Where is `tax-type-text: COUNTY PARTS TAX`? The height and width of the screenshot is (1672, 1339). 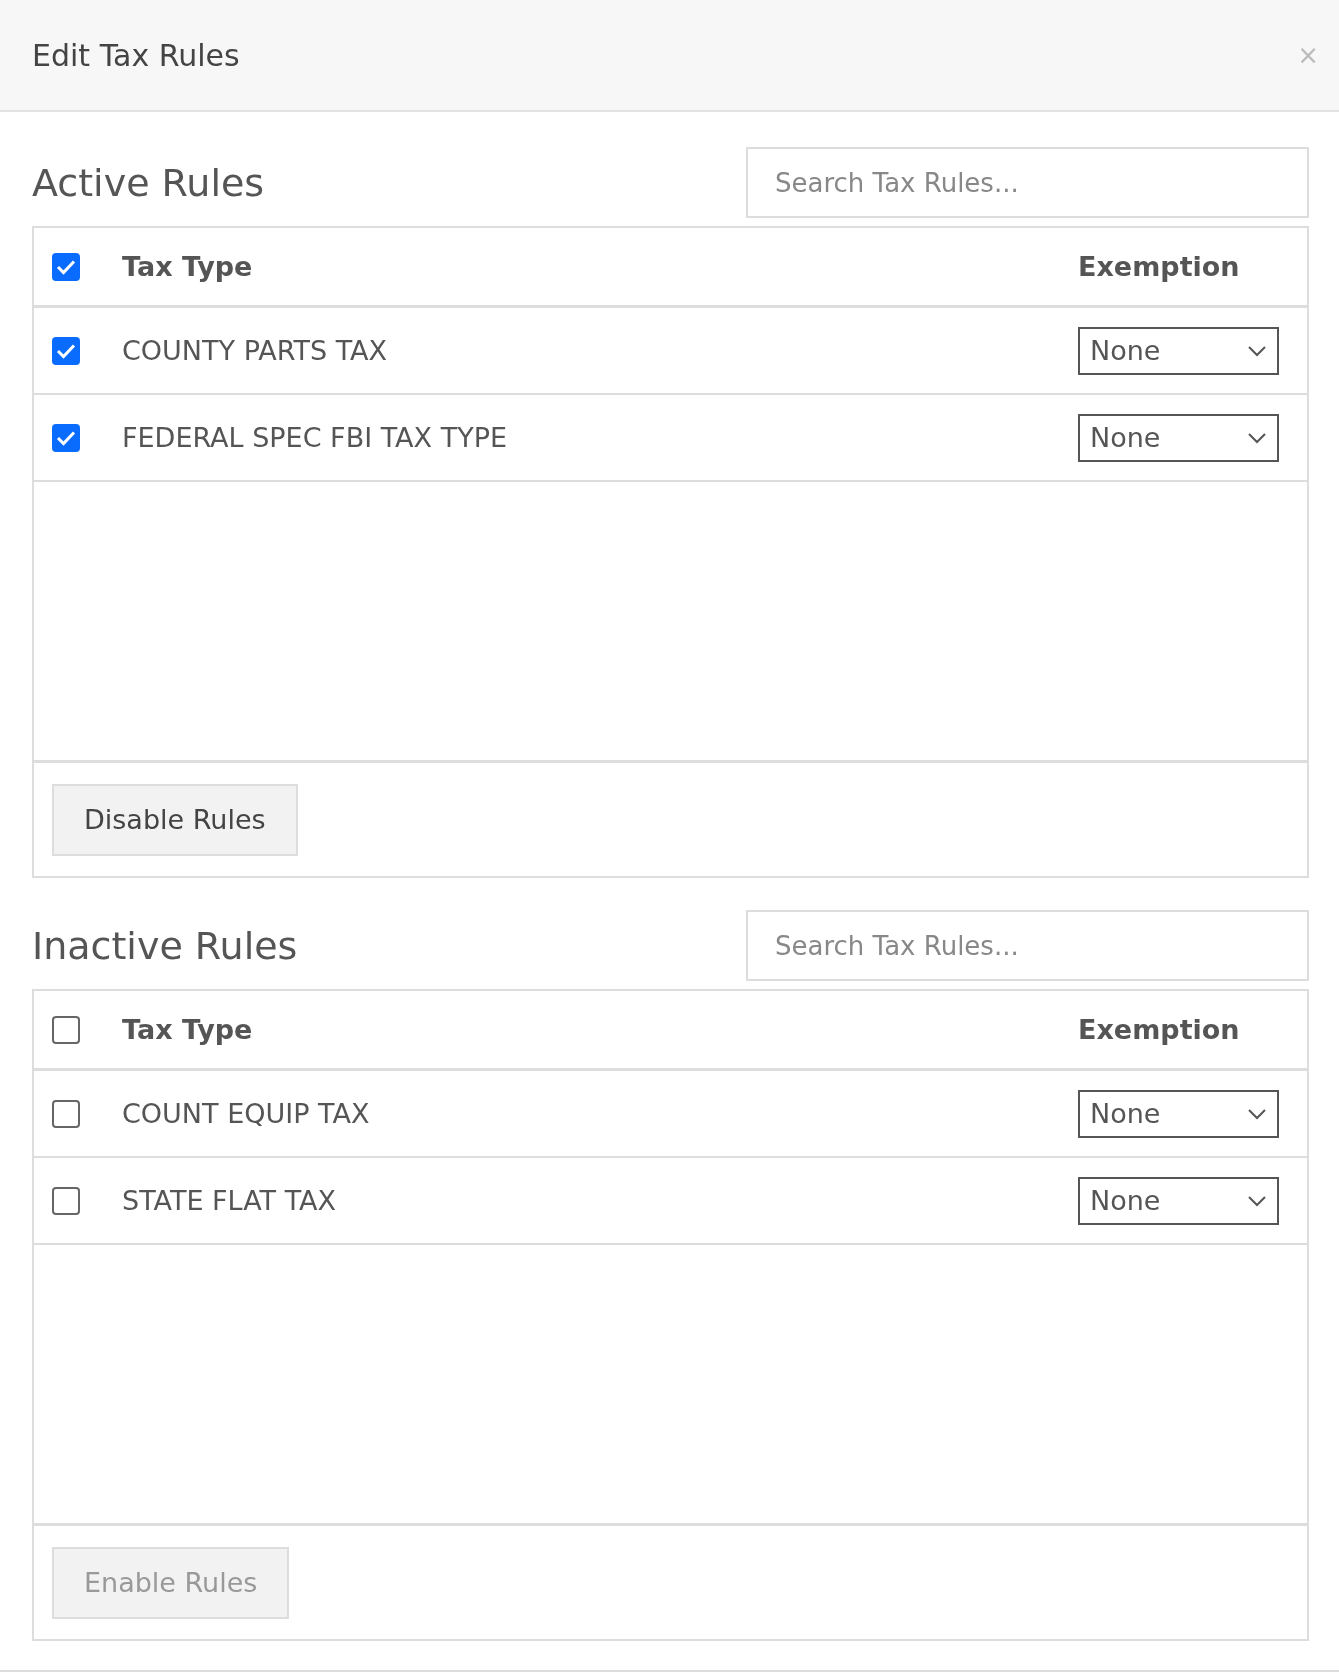
tax-type-text: COUNTY PARTS TAX is located at coordinates (255, 350).